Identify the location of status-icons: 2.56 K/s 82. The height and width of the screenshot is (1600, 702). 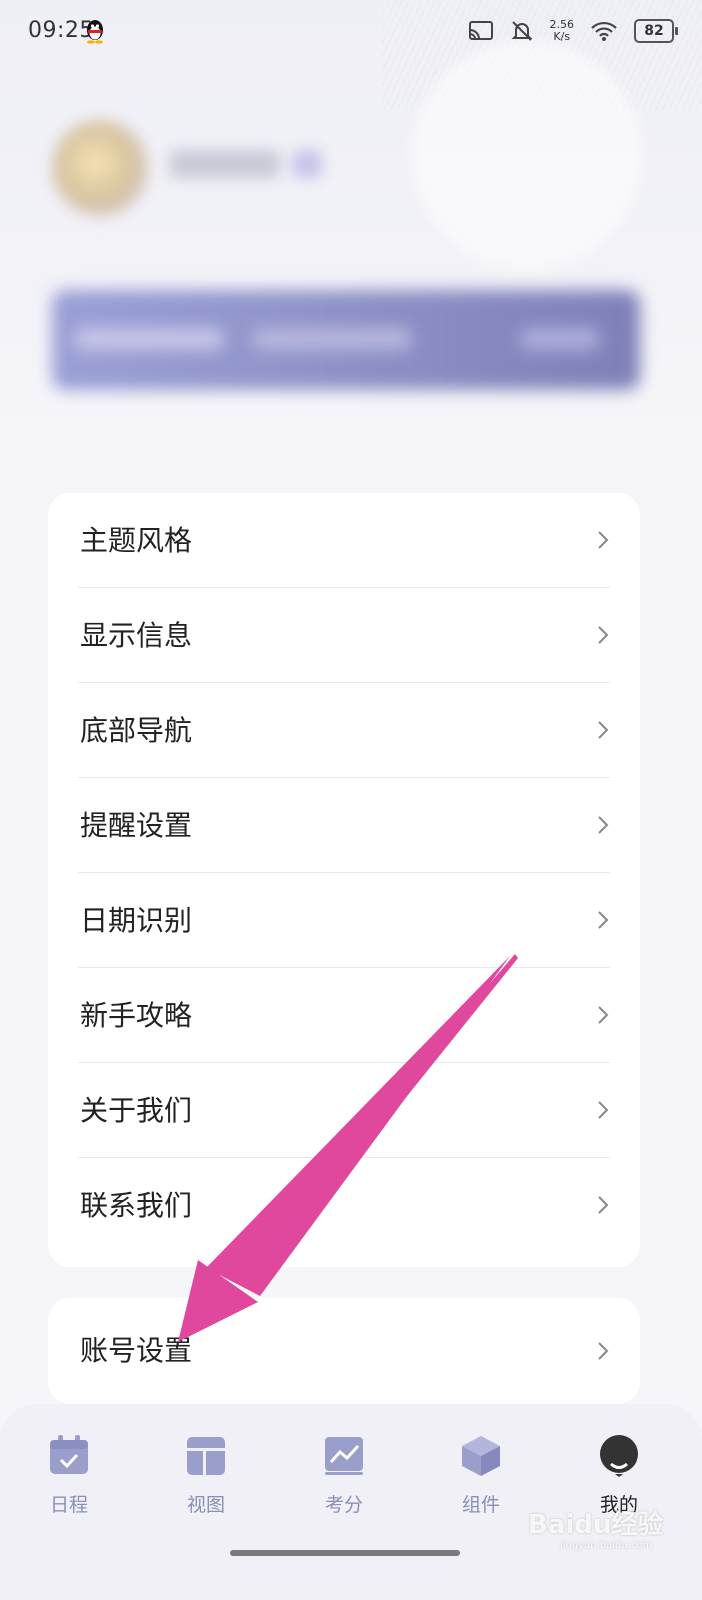
(573, 31).